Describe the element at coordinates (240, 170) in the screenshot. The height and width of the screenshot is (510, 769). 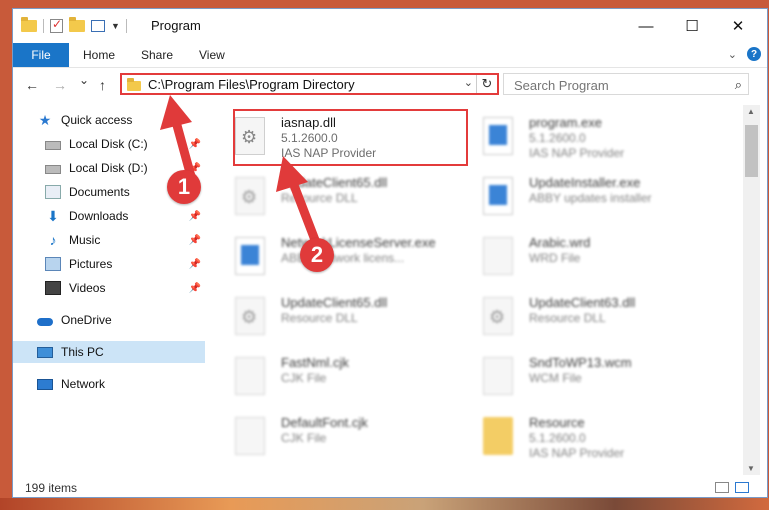
I see `annotation-arrows` at that location.